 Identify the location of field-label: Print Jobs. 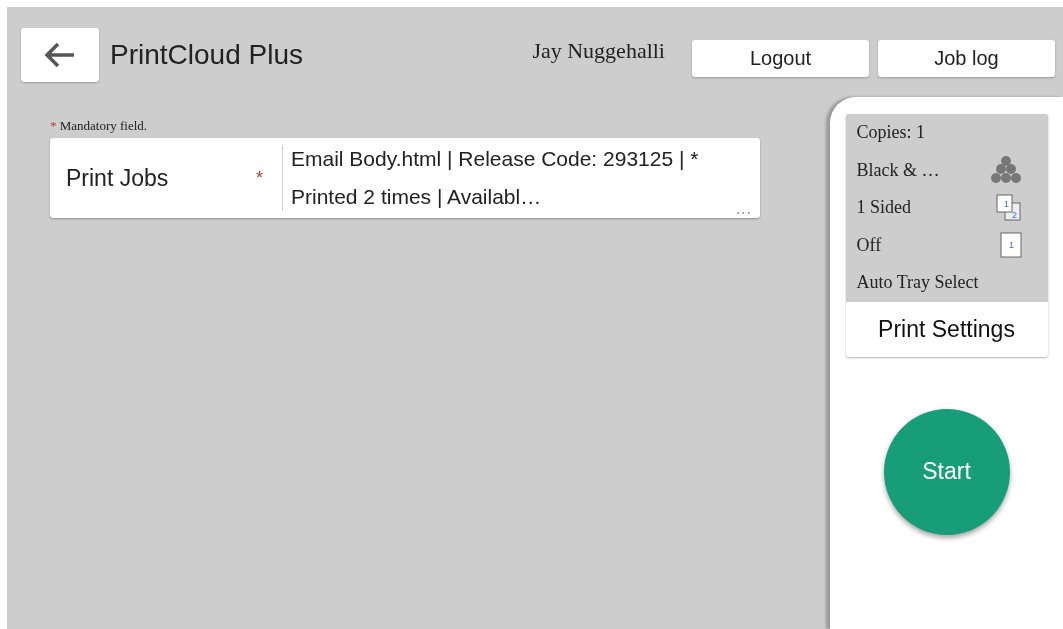
(118, 178).